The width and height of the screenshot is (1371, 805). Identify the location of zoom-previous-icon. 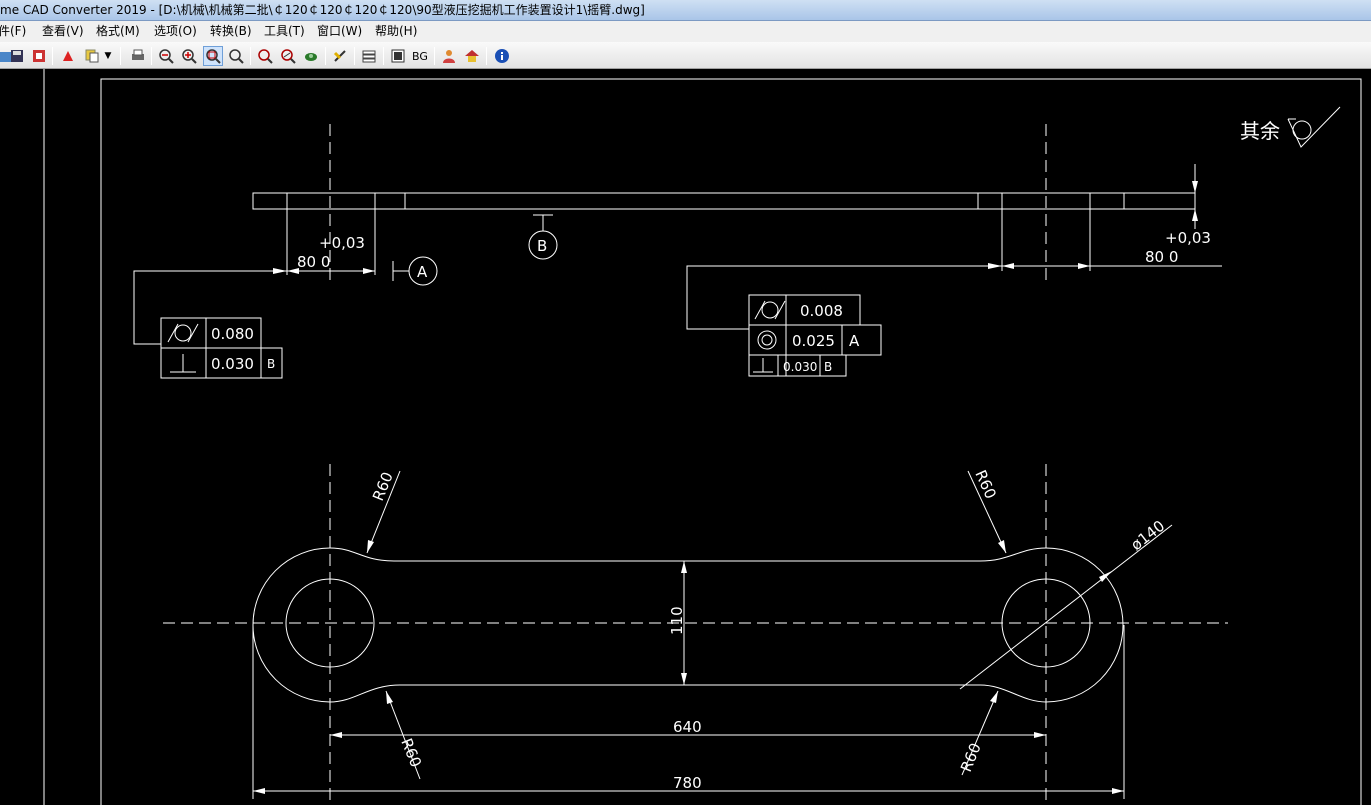
(288, 56).